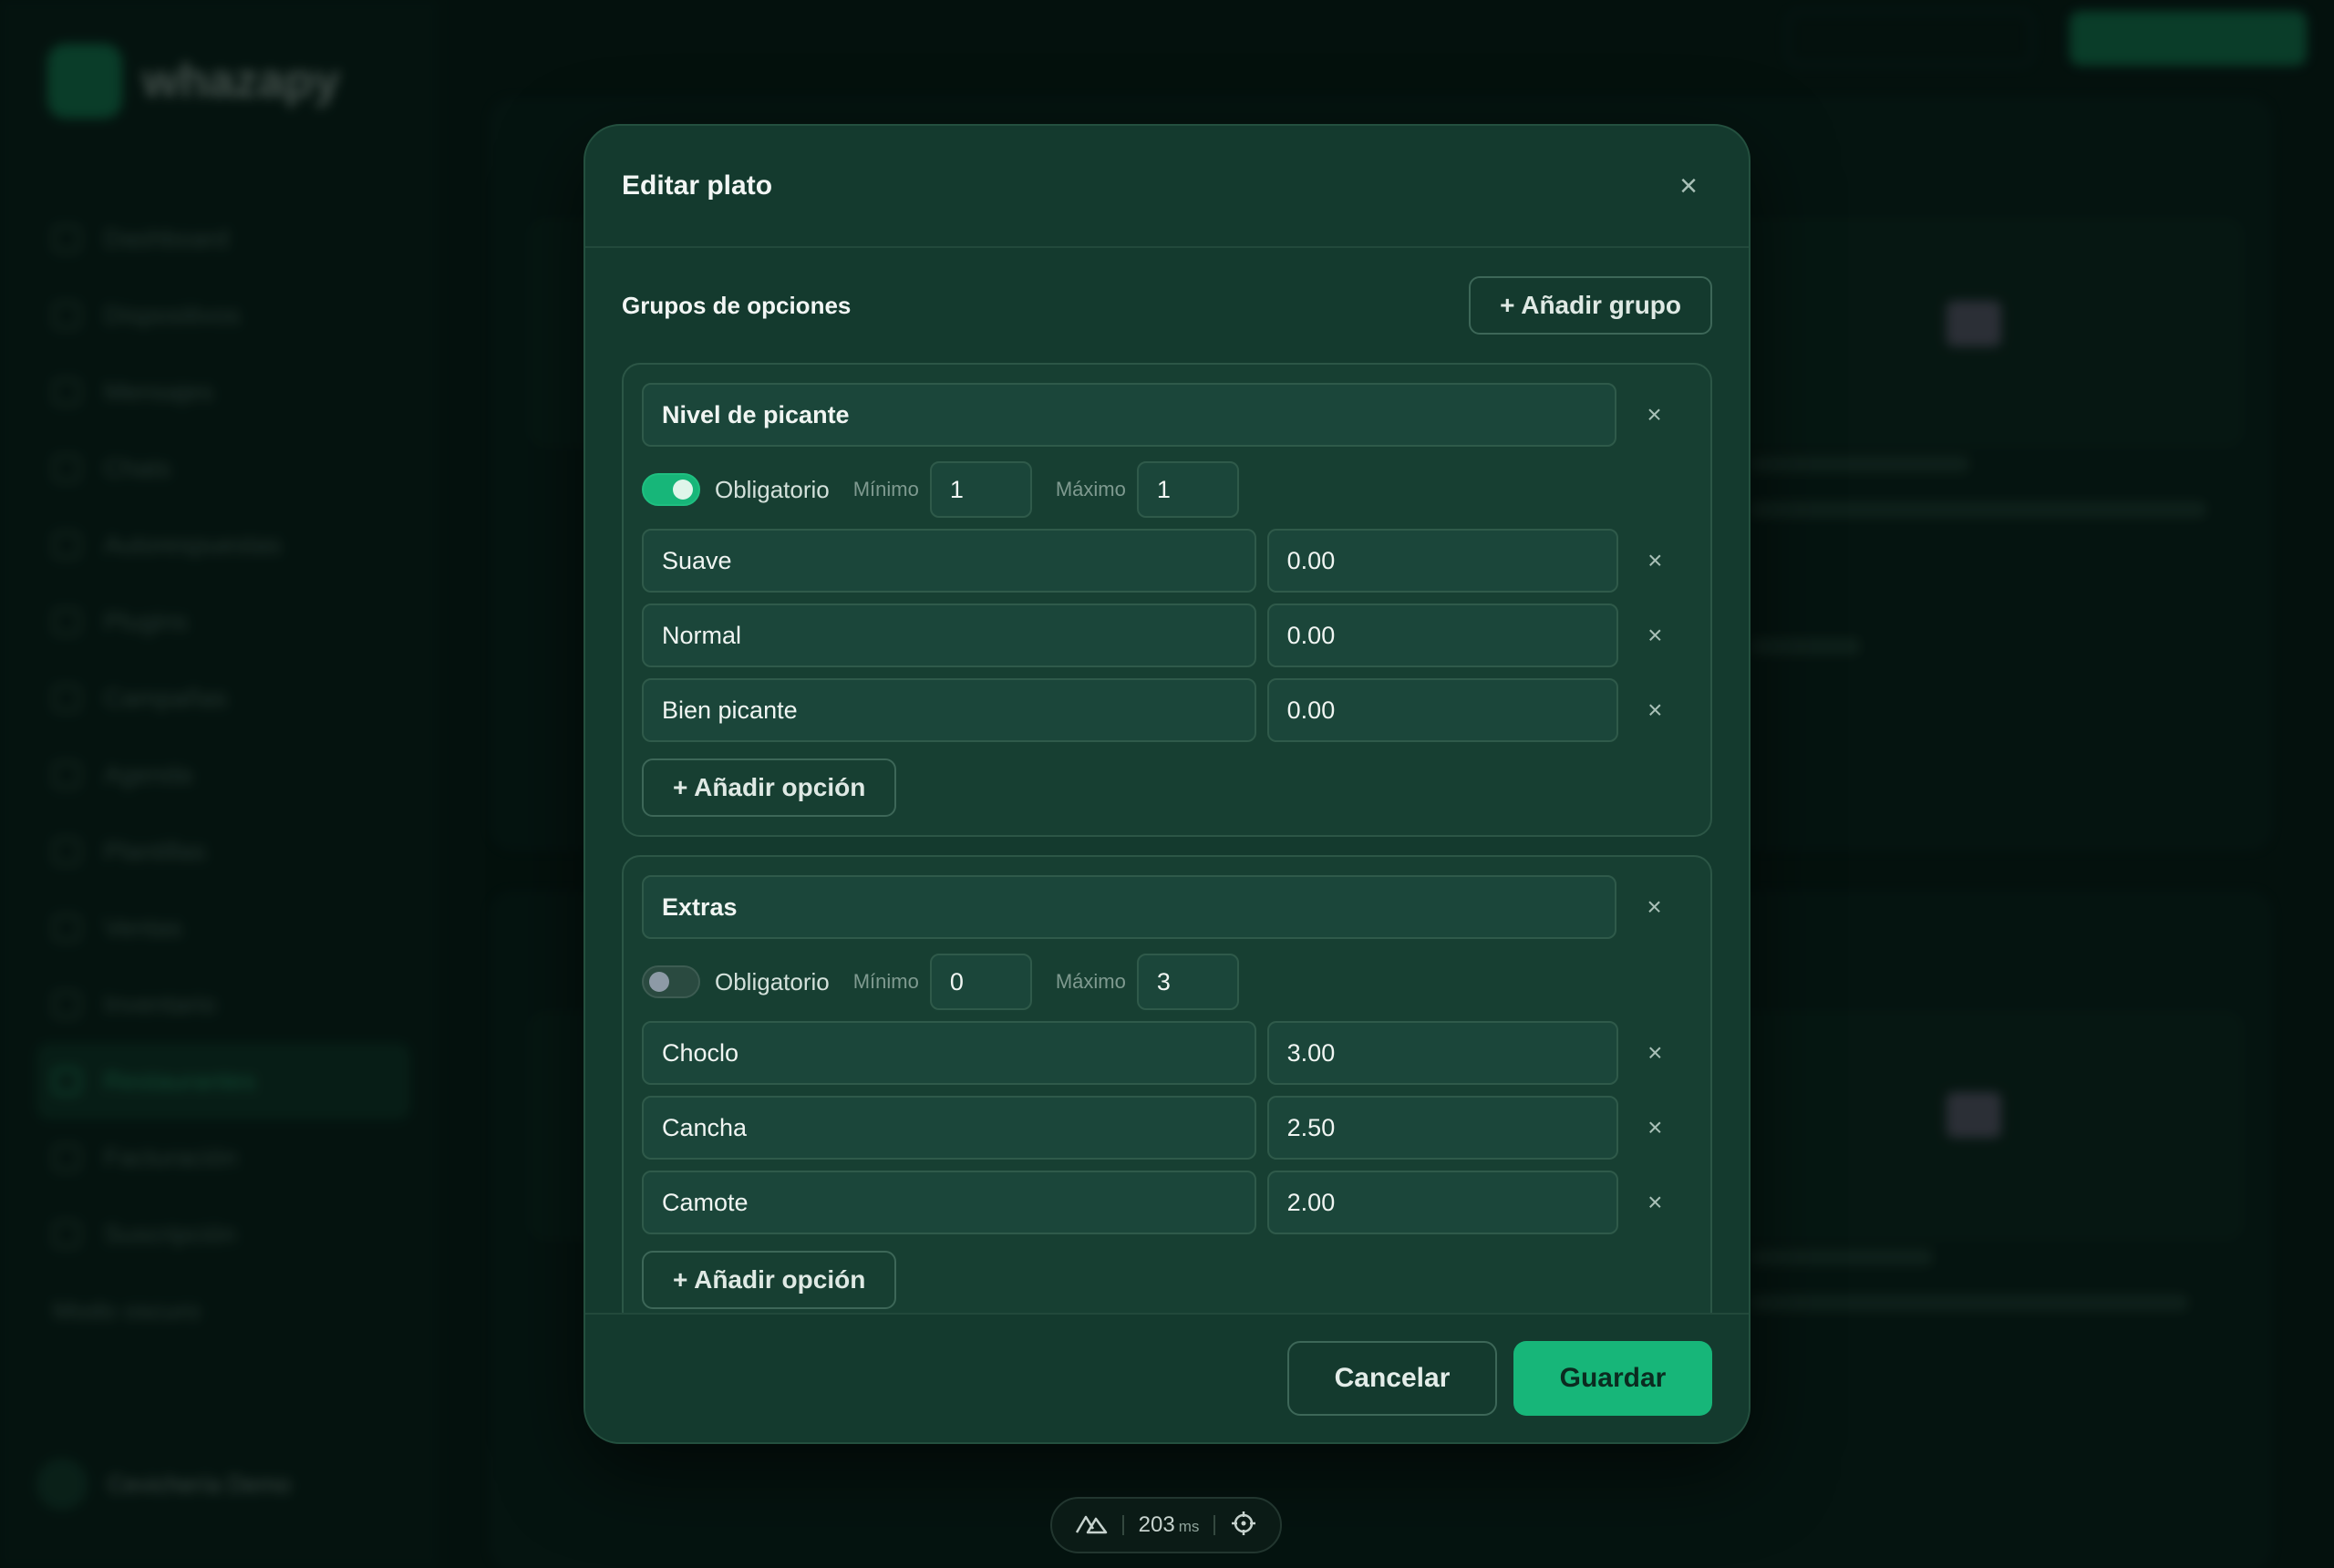 This screenshot has width=2334, height=1568. What do you see at coordinates (1129, 415) in the screenshot?
I see `group-name-input: Nivel de picante` at bounding box center [1129, 415].